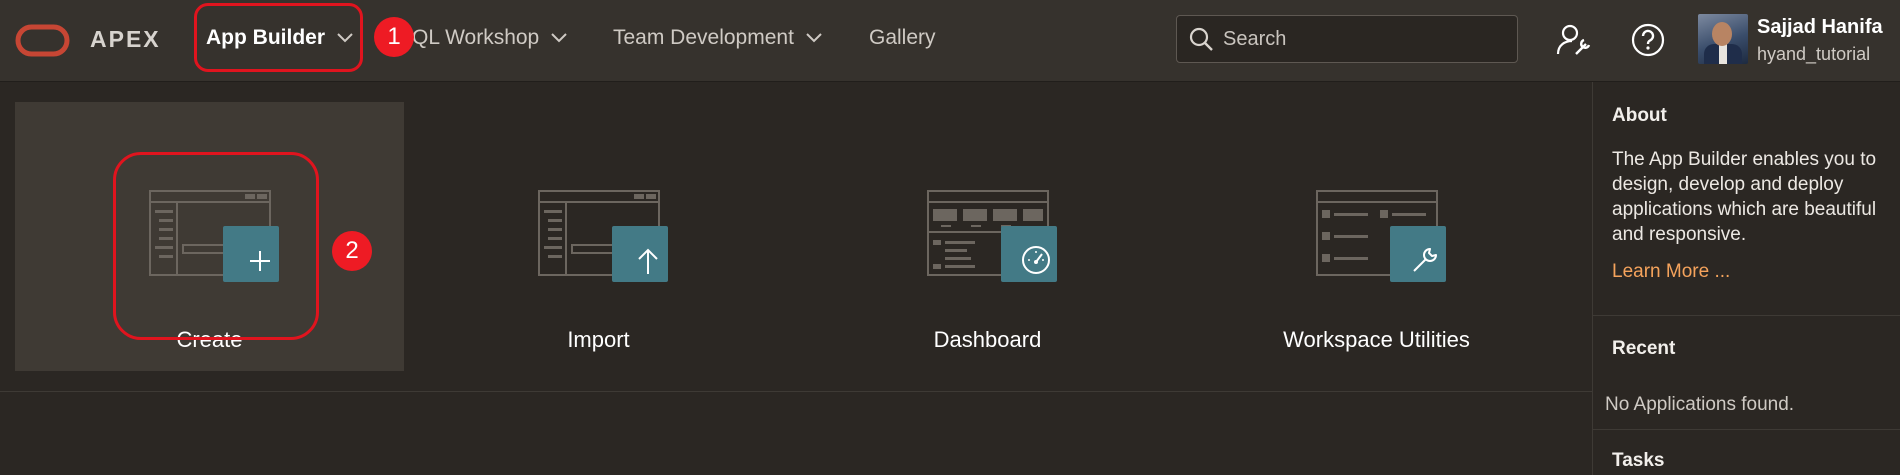  What do you see at coordinates (1700, 404) in the screenshot?
I see `recent-empty-message: No Applications found.` at bounding box center [1700, 404].